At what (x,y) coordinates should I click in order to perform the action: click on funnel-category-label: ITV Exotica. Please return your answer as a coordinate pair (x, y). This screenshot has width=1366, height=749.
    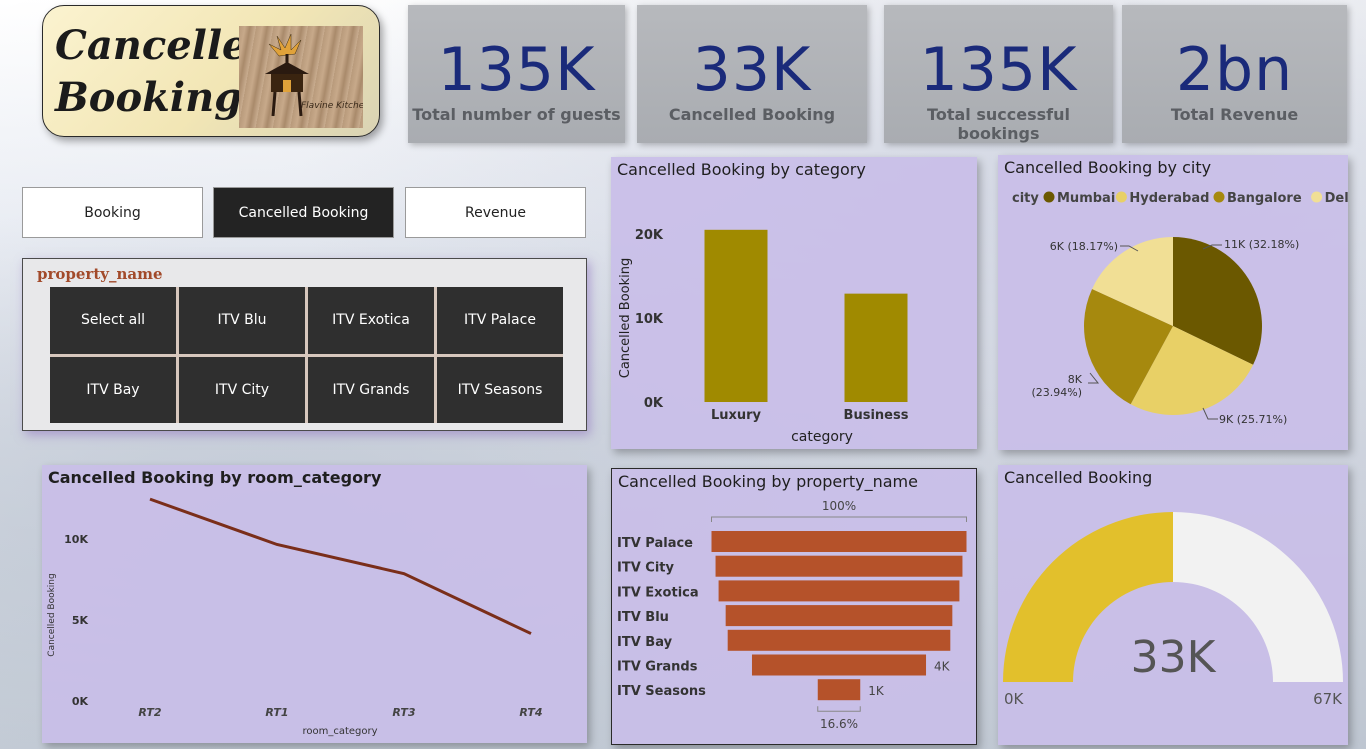
    Looking at the image, I should click on (658, 592).